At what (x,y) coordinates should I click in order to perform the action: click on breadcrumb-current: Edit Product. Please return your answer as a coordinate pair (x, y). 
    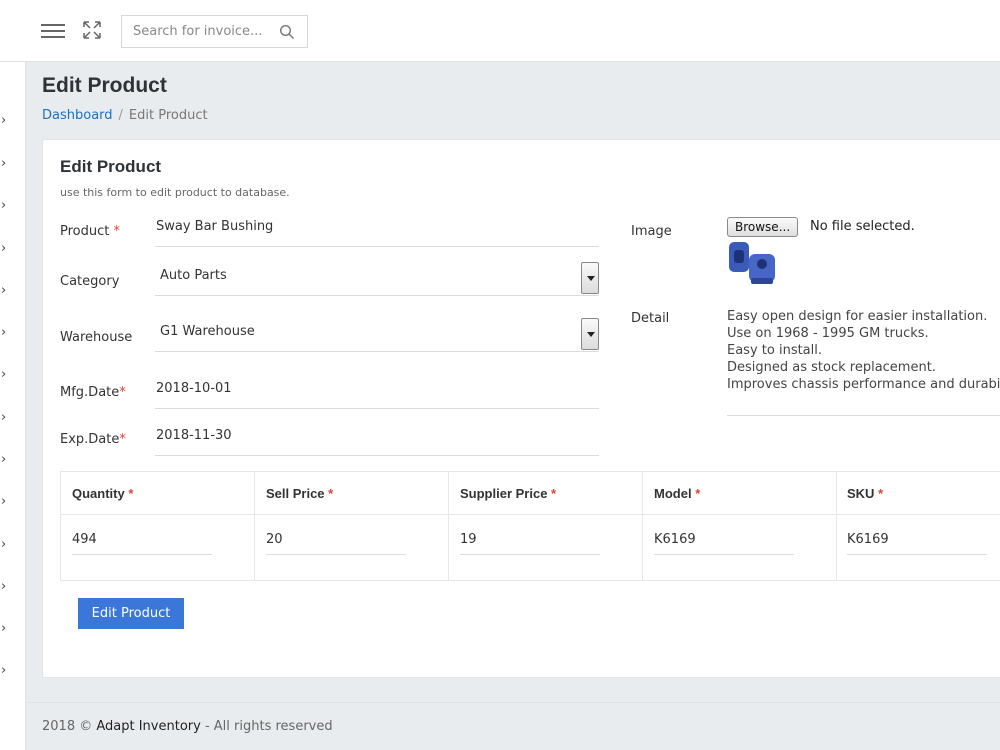
    Looking at the image, I should click on (168, 115).